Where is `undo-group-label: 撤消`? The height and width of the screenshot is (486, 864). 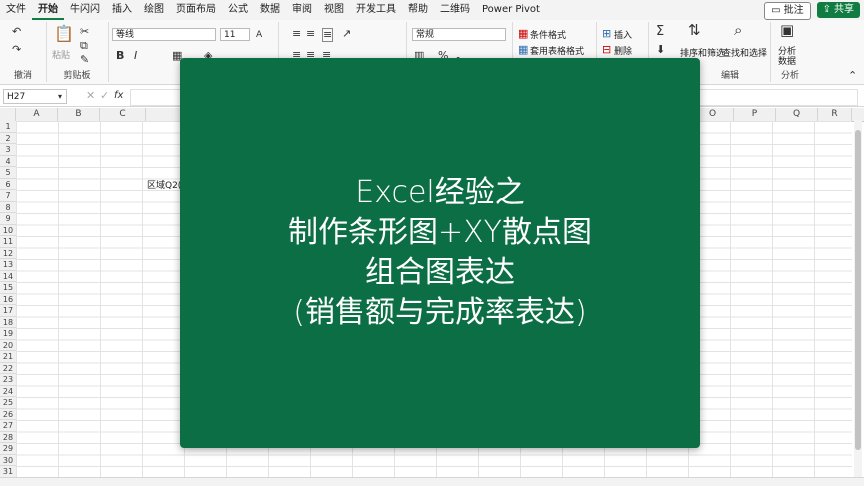
undo-group-label: 撤消 is located at coordinates (22, 76).